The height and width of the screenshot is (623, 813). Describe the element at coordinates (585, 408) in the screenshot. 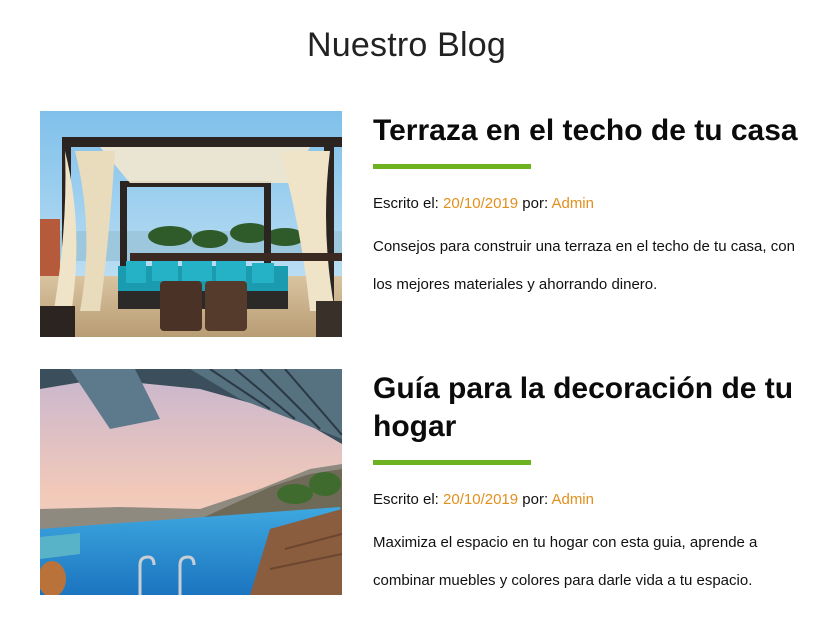

I see `post-title: Guía para la decoración de tu hogar` at that location.